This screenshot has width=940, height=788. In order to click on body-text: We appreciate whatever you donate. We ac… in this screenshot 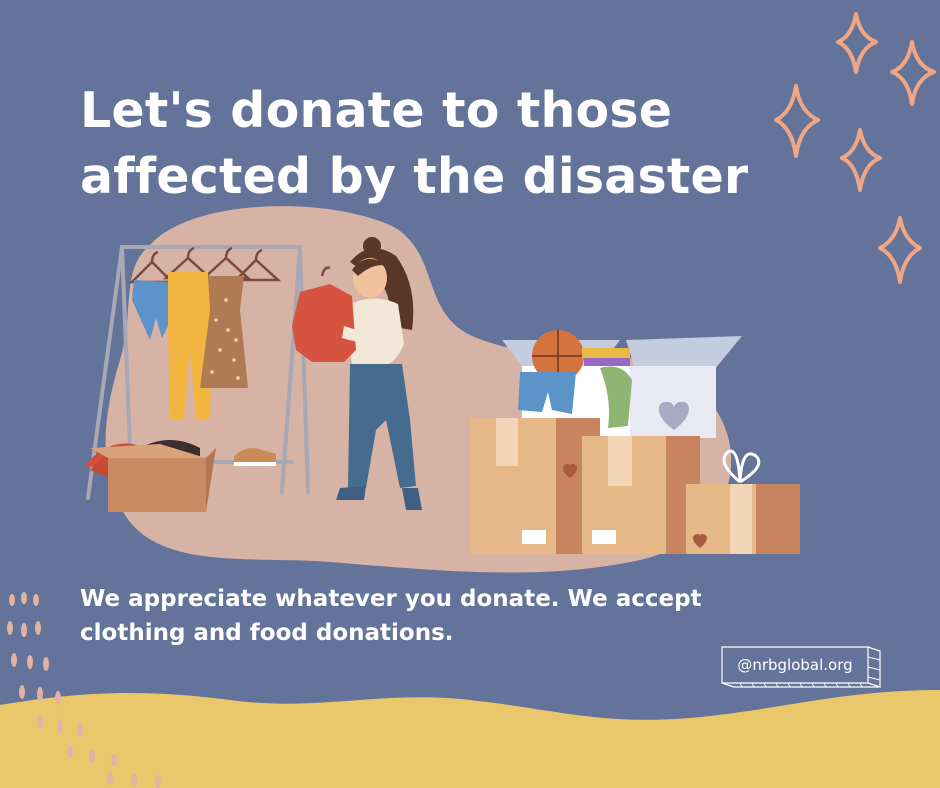, I will do `click(430, 616)`.